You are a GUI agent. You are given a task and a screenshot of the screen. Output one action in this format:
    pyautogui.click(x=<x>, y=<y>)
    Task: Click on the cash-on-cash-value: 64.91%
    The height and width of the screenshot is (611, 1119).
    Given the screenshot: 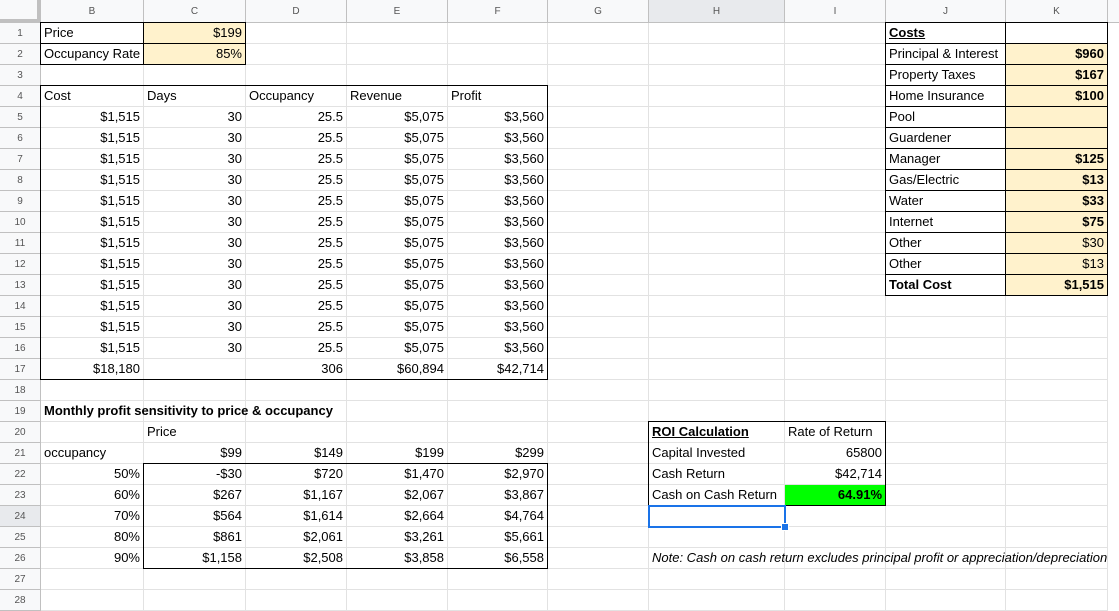 What is the action you would take?
    pyautogui.click(x=835, y=495)
    